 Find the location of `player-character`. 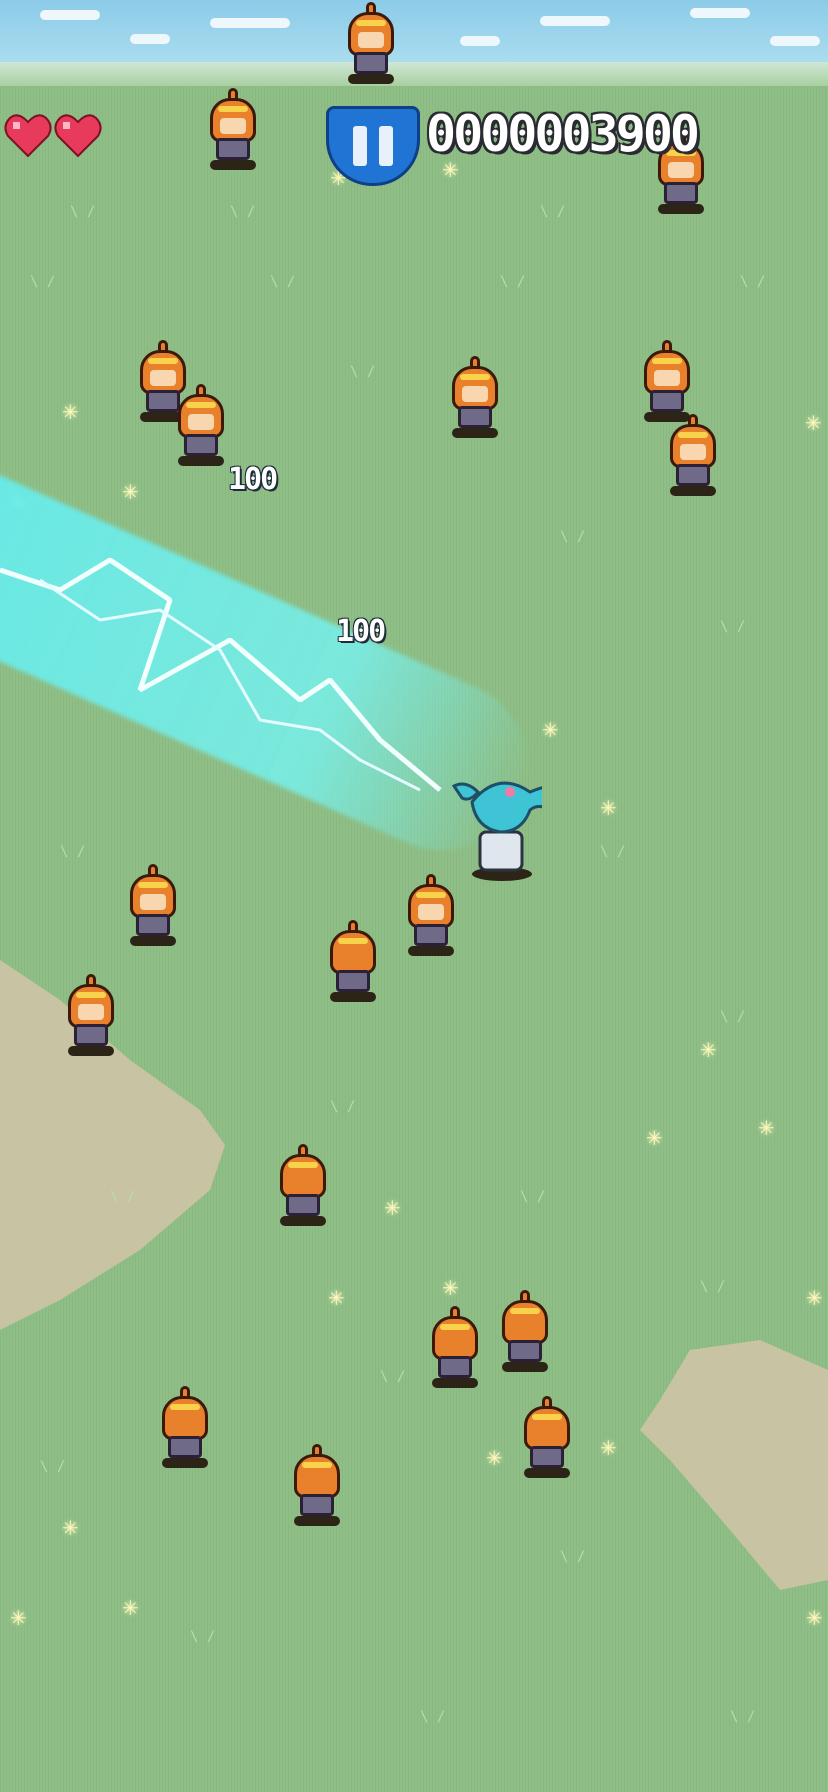

player-character is located at coordinates (497, 831).